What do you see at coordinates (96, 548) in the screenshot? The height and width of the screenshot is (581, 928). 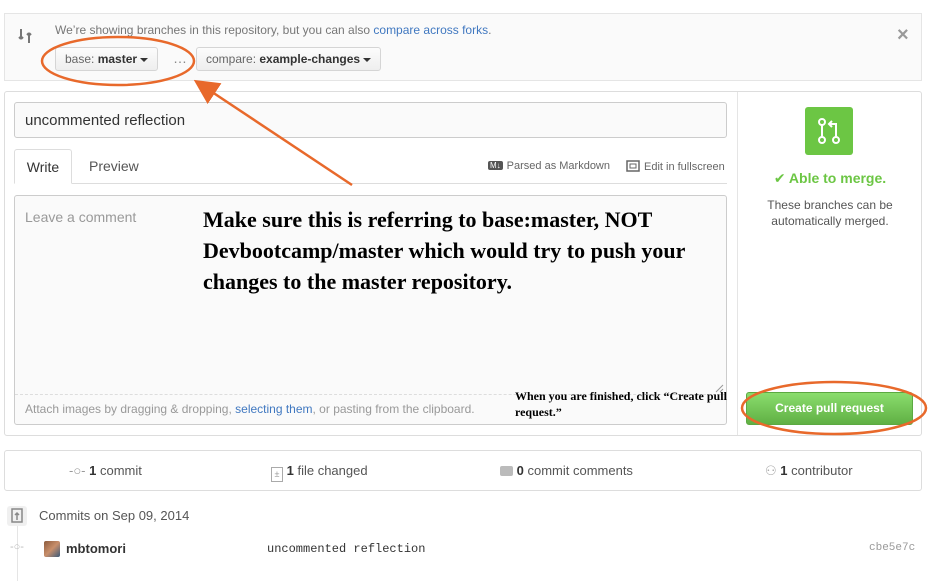 I see `commit-author: mbtomori` at bounding box center [96, 548].